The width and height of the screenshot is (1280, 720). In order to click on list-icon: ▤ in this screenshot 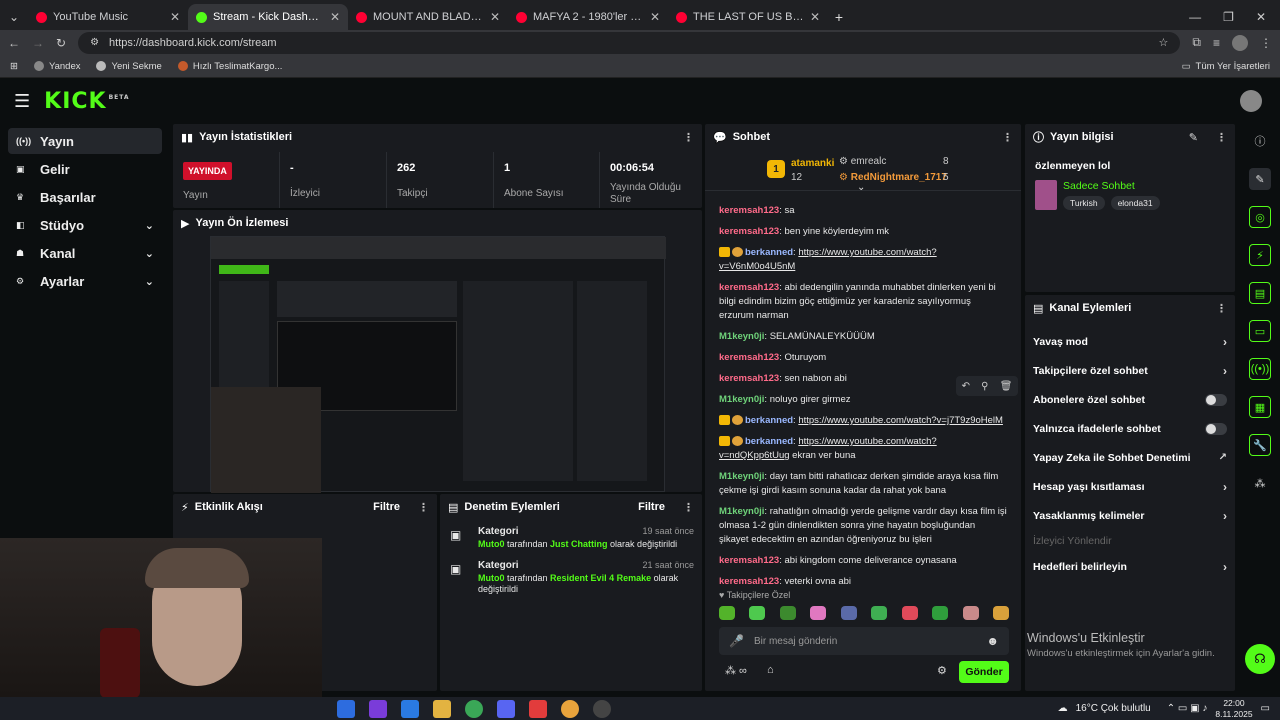, I will do `click(1260, 293)`.